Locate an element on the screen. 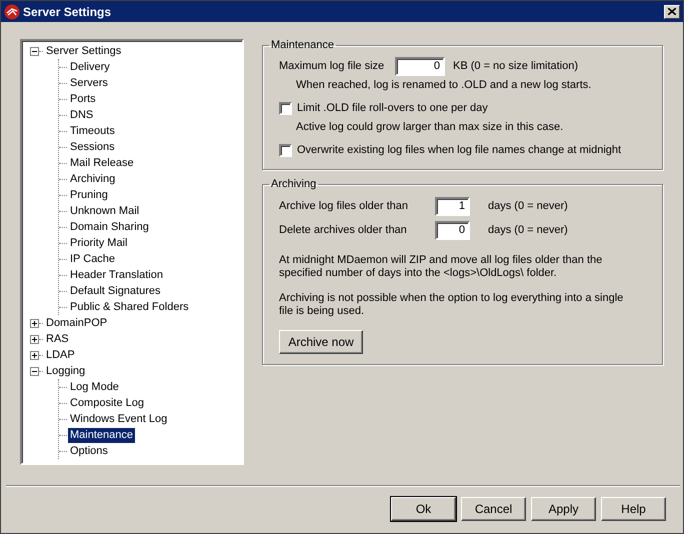  tree-item: Server Settings is located at coordinates (84, 51).